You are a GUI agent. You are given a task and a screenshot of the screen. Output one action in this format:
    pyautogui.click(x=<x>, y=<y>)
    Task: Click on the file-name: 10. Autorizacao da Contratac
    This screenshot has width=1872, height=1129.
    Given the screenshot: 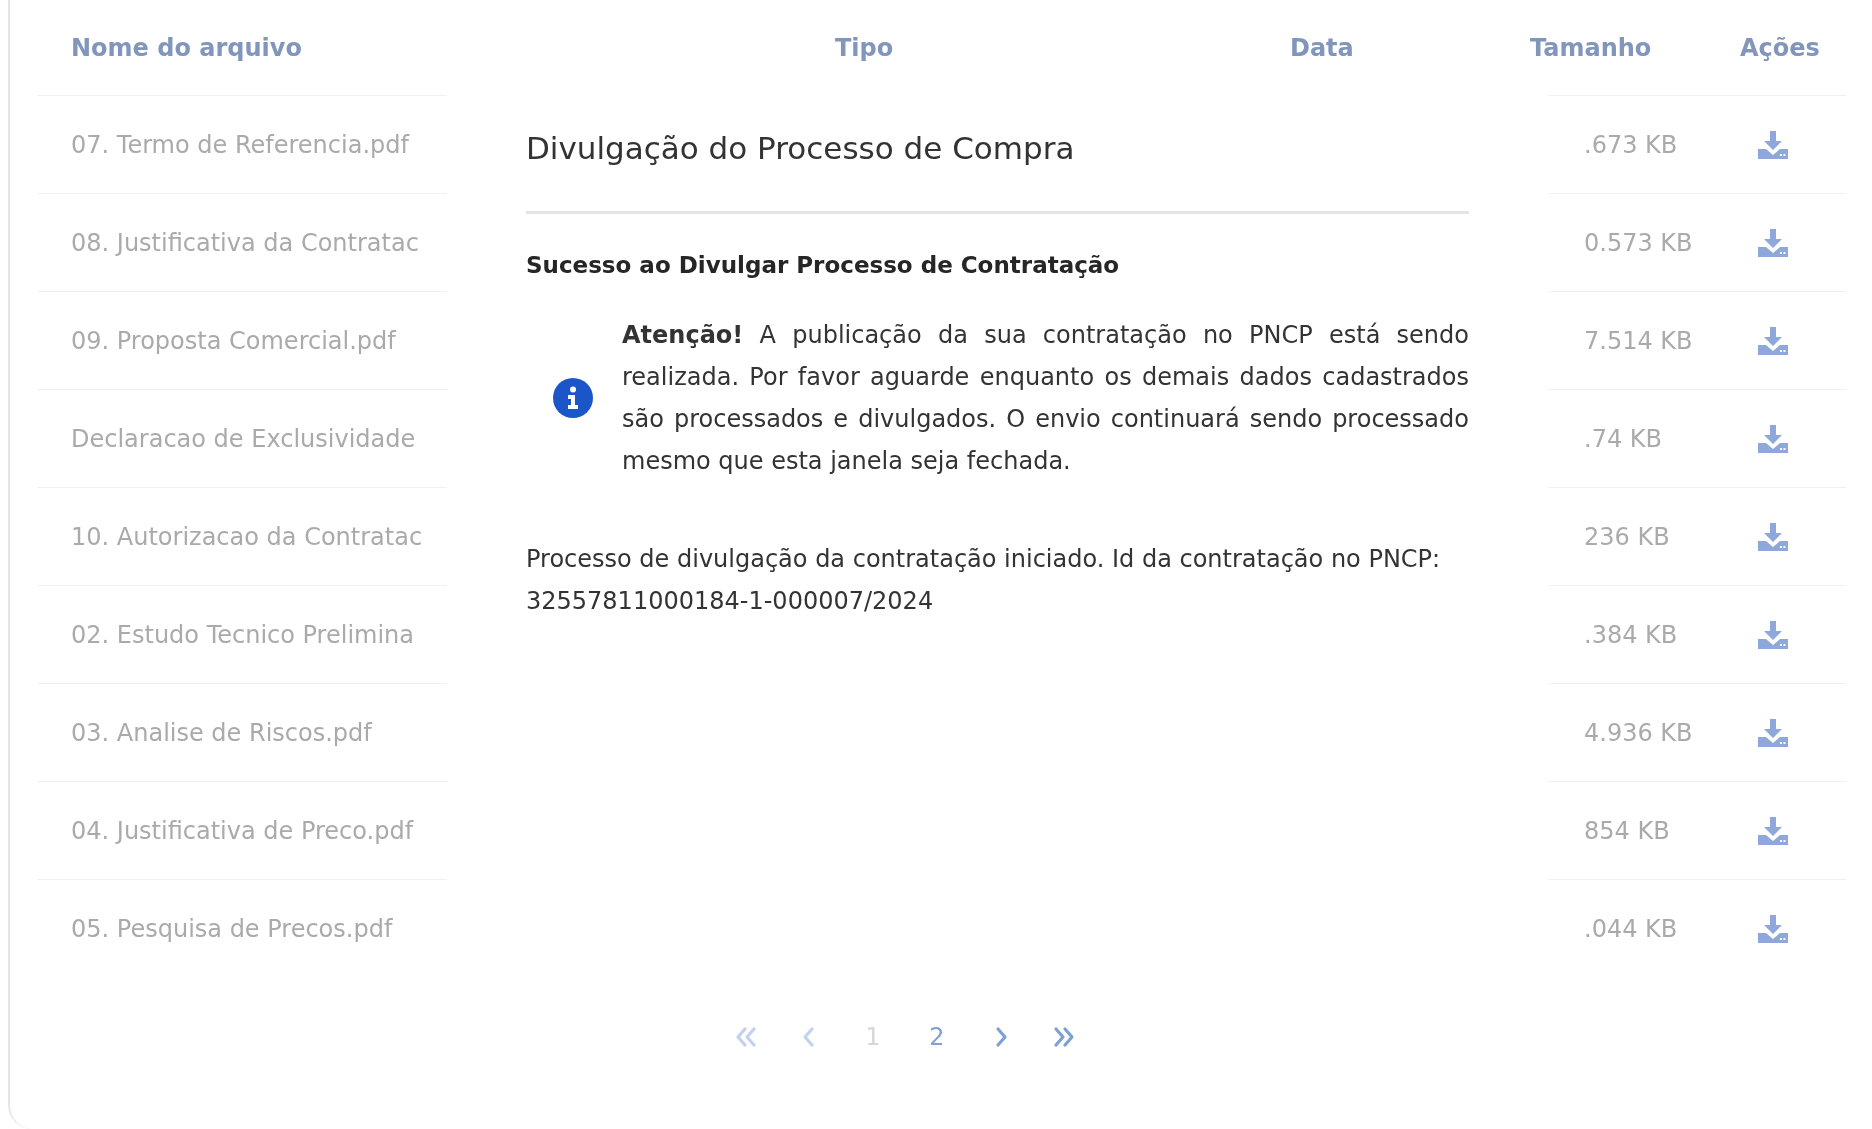 What is the action you would take?
    pyautogui.click(x=247, y=536)
    